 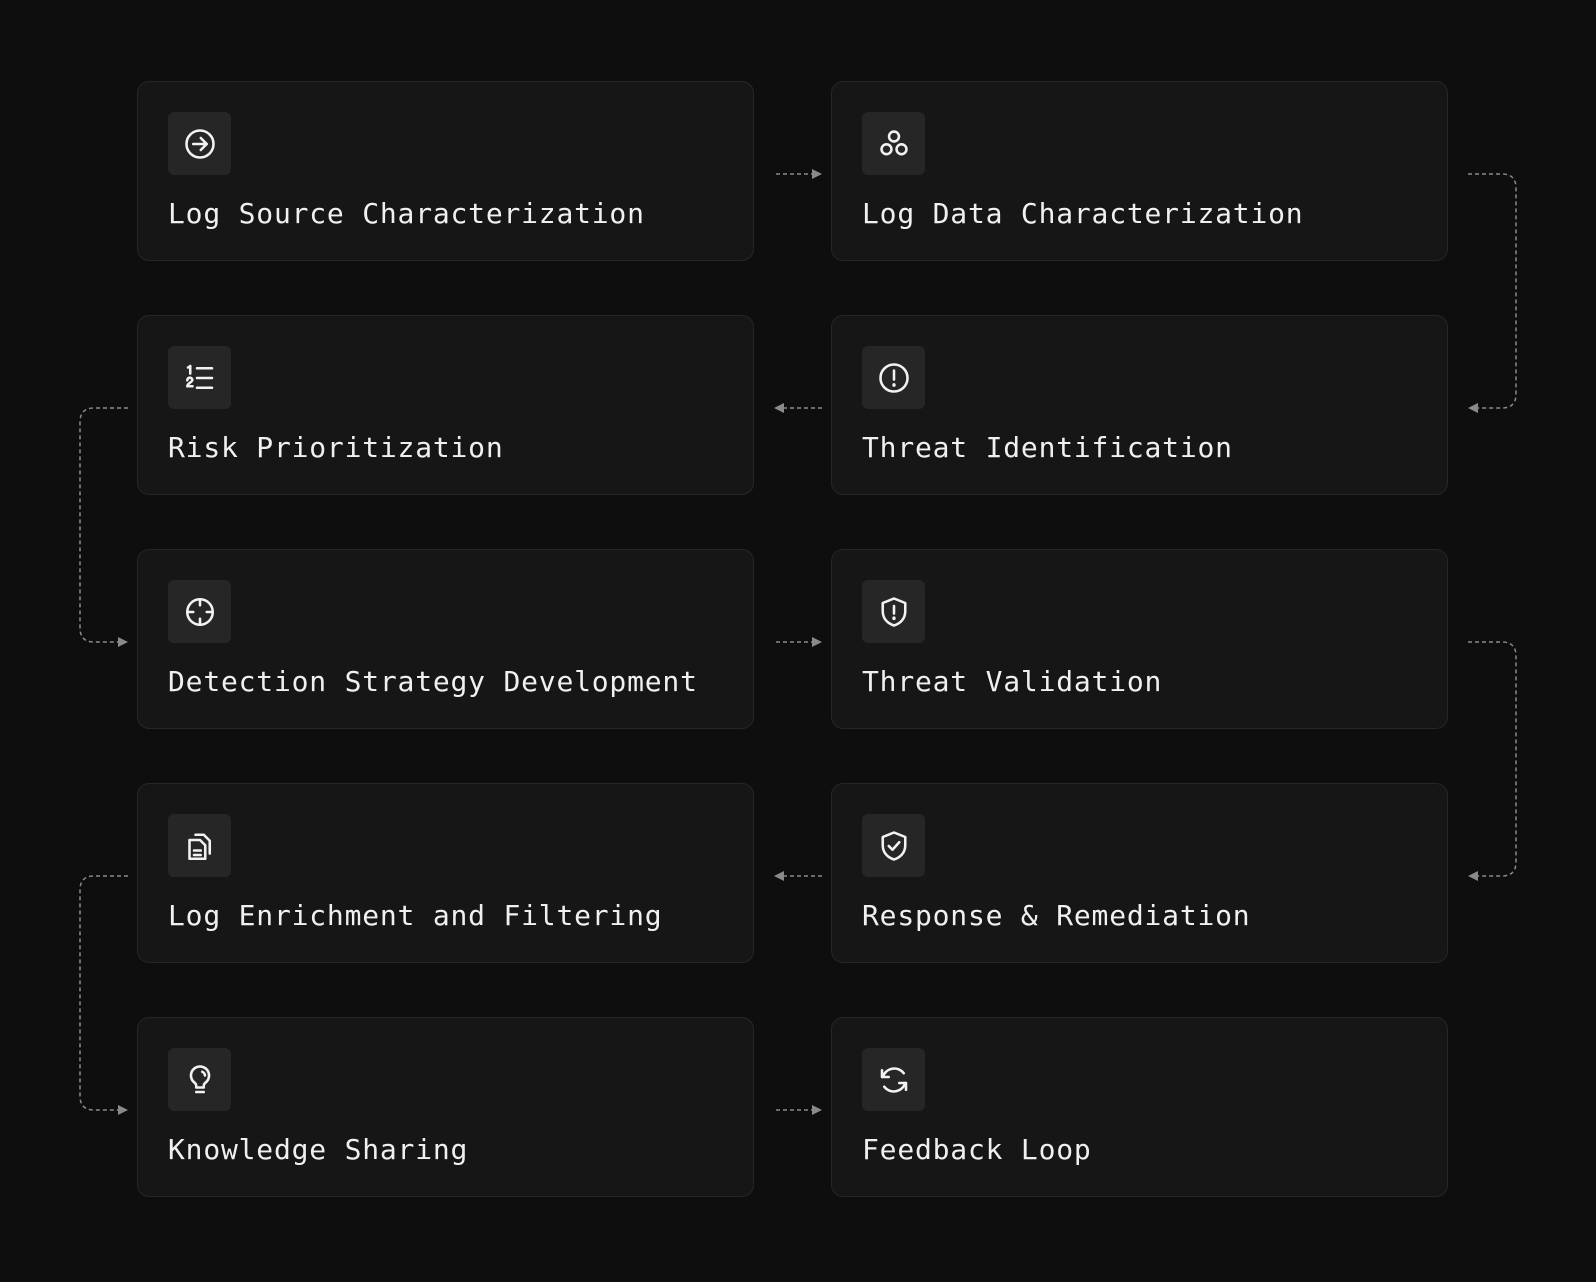 What do you see at coordinates (1047, 447) in the screenshot?
I see `step-label: Threat Identification` at bounding box center [1047, 447].